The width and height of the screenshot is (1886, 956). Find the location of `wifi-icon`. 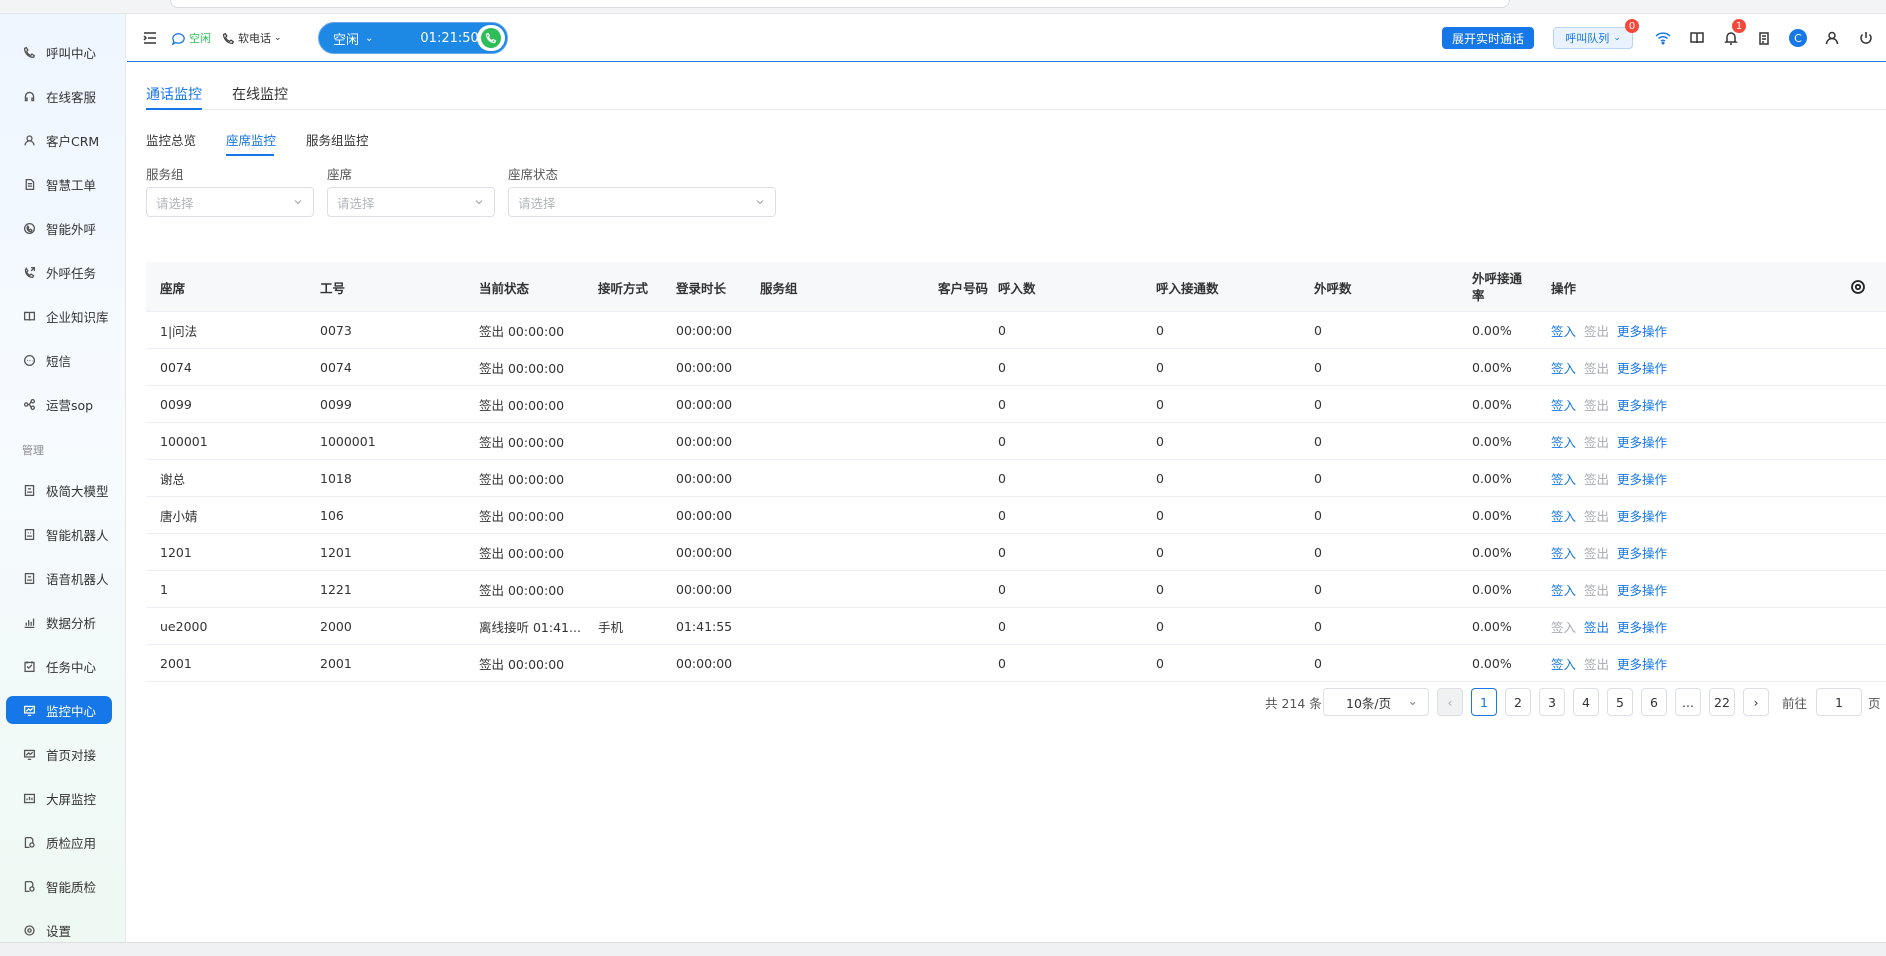

wifi-icon is located at coordinates (1663, 38).